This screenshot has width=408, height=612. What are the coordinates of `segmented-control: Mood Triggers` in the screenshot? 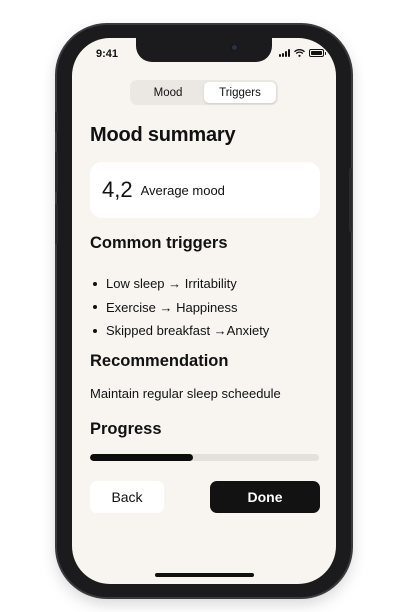 It's located at (204, 92).